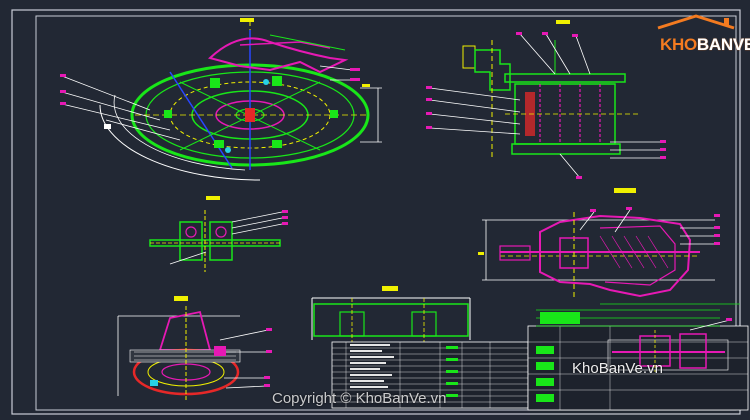  Describe the element at coordinates (218, 234) in the screenshot. I see `drawing-coupling-detail` at that location.